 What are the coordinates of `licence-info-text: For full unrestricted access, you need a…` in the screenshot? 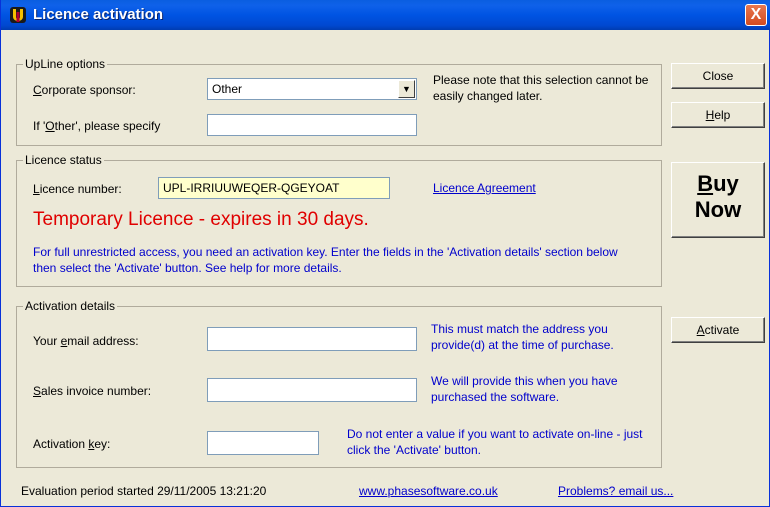 It's located at (325, 260).